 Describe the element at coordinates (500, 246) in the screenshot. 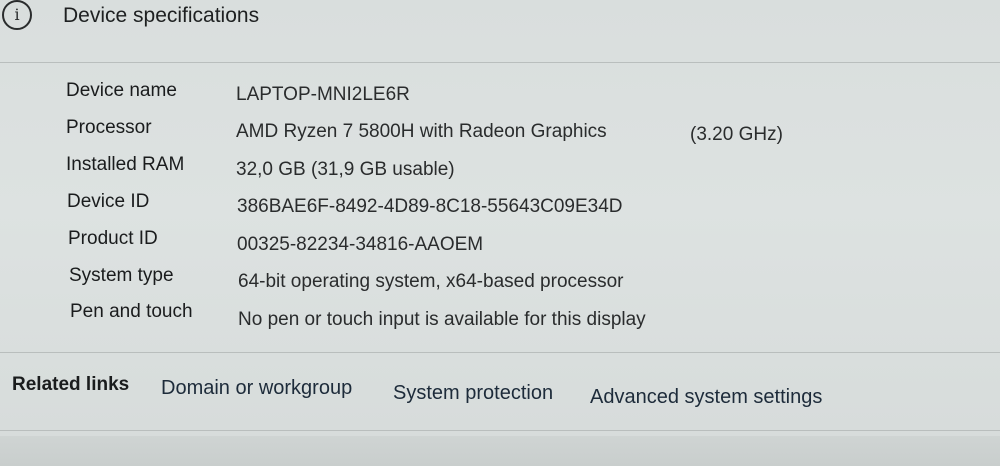

I see `spec-row-product-id: Product ID 00325-82234-34816-AAOEM` at that location.